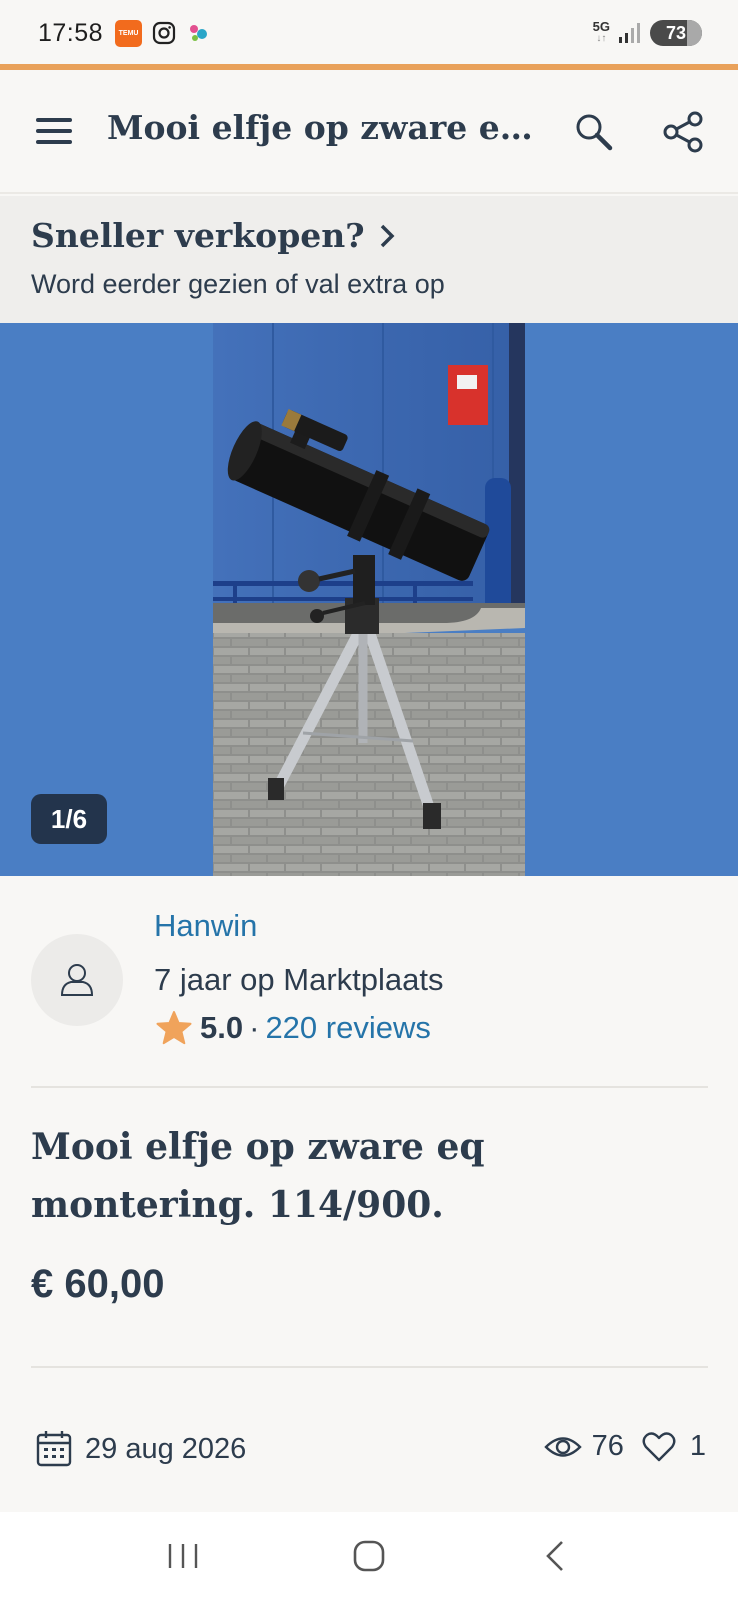  I want to click on heart-icon, so click(659, 1446).